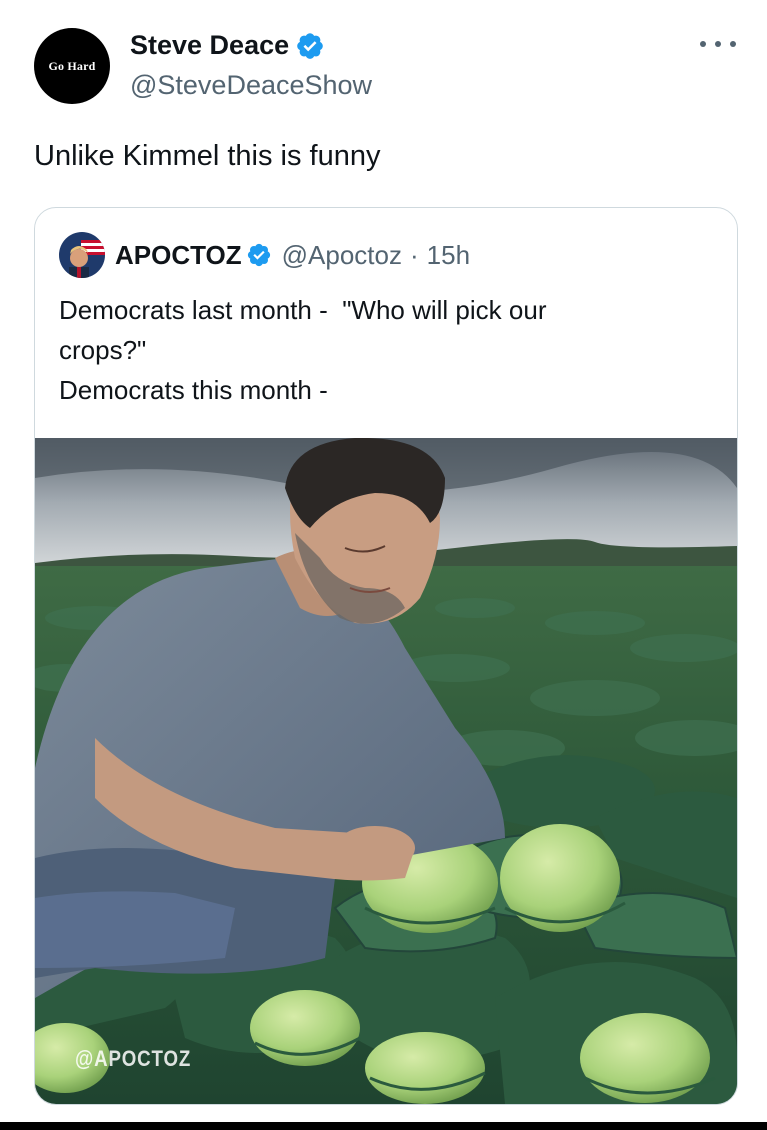 This screenshot has width=767, height=1130. What do you see at coordinates (718, 44) in the screenshot?
I see `more-options-icon` at bounding box center [718, 44].